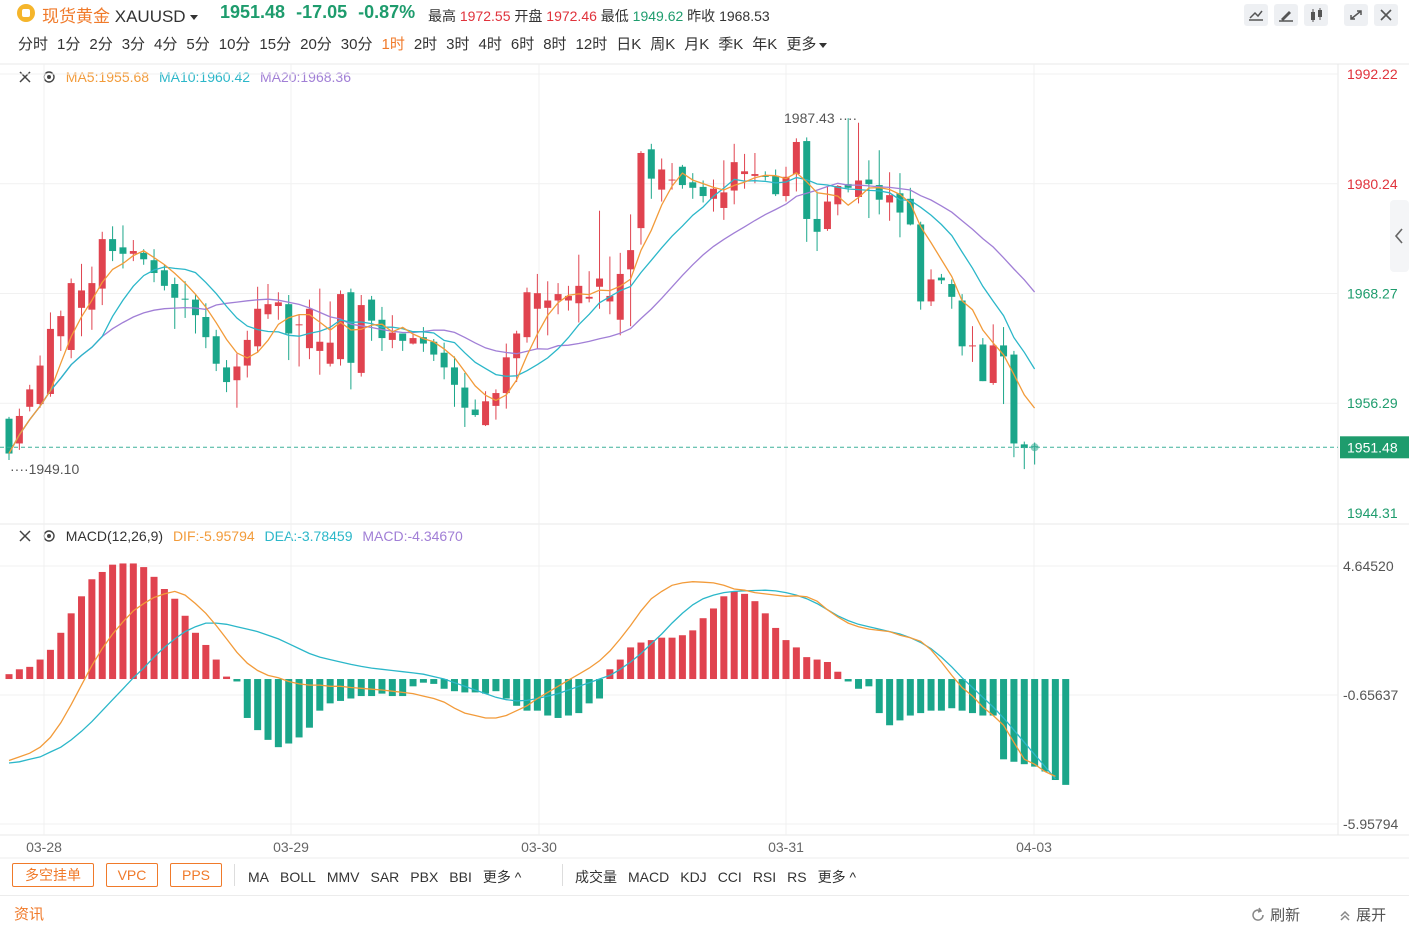 The width and height of the screenshot is (1409, 932). What do you see at coordinates (693, 877) in the screenshot?
I see `sub_indicators-2: KDJ` at bounding box center [693, 877].